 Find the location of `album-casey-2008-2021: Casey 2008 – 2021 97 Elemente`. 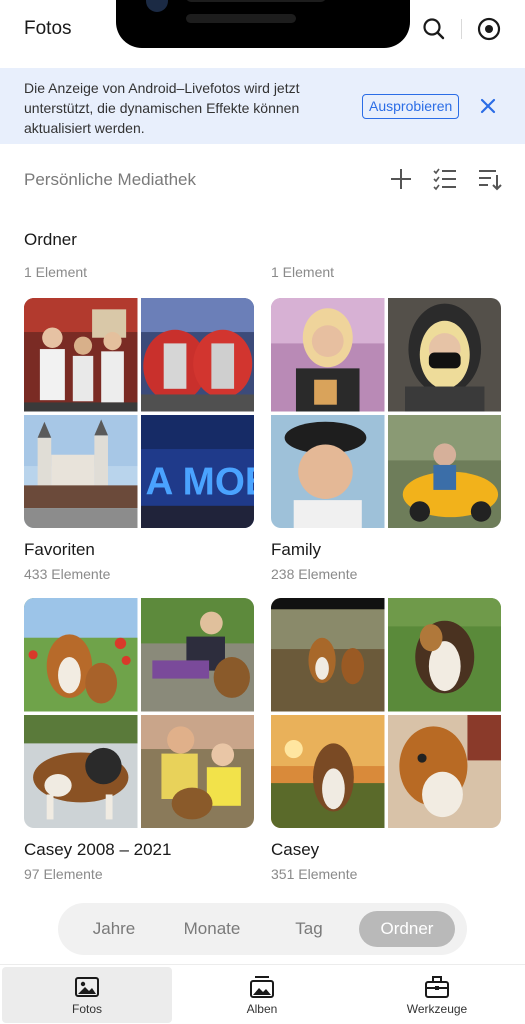

album-casey-2008-2021: Casey 2008 – 2021 97 Elemente is located at coordinates (139, 740).